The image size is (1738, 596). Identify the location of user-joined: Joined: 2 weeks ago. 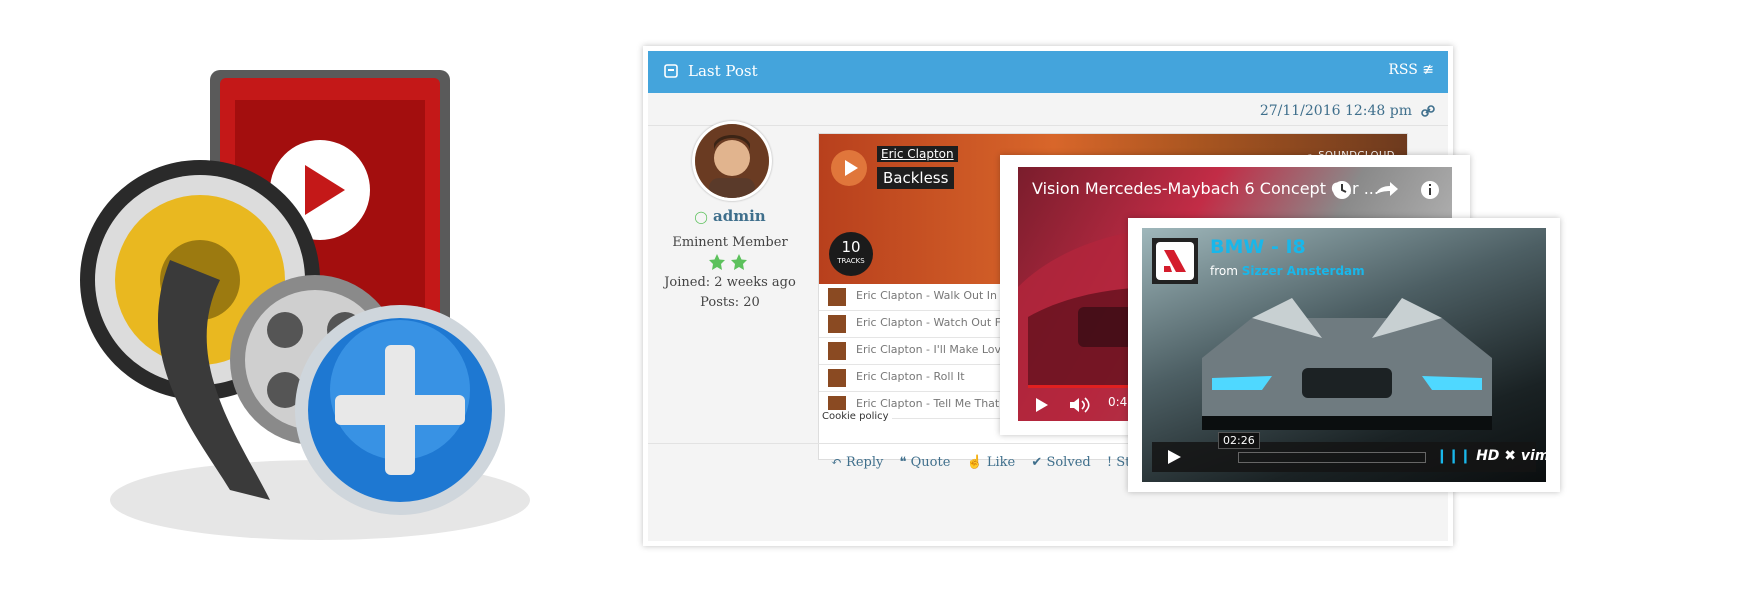
(730, 282).